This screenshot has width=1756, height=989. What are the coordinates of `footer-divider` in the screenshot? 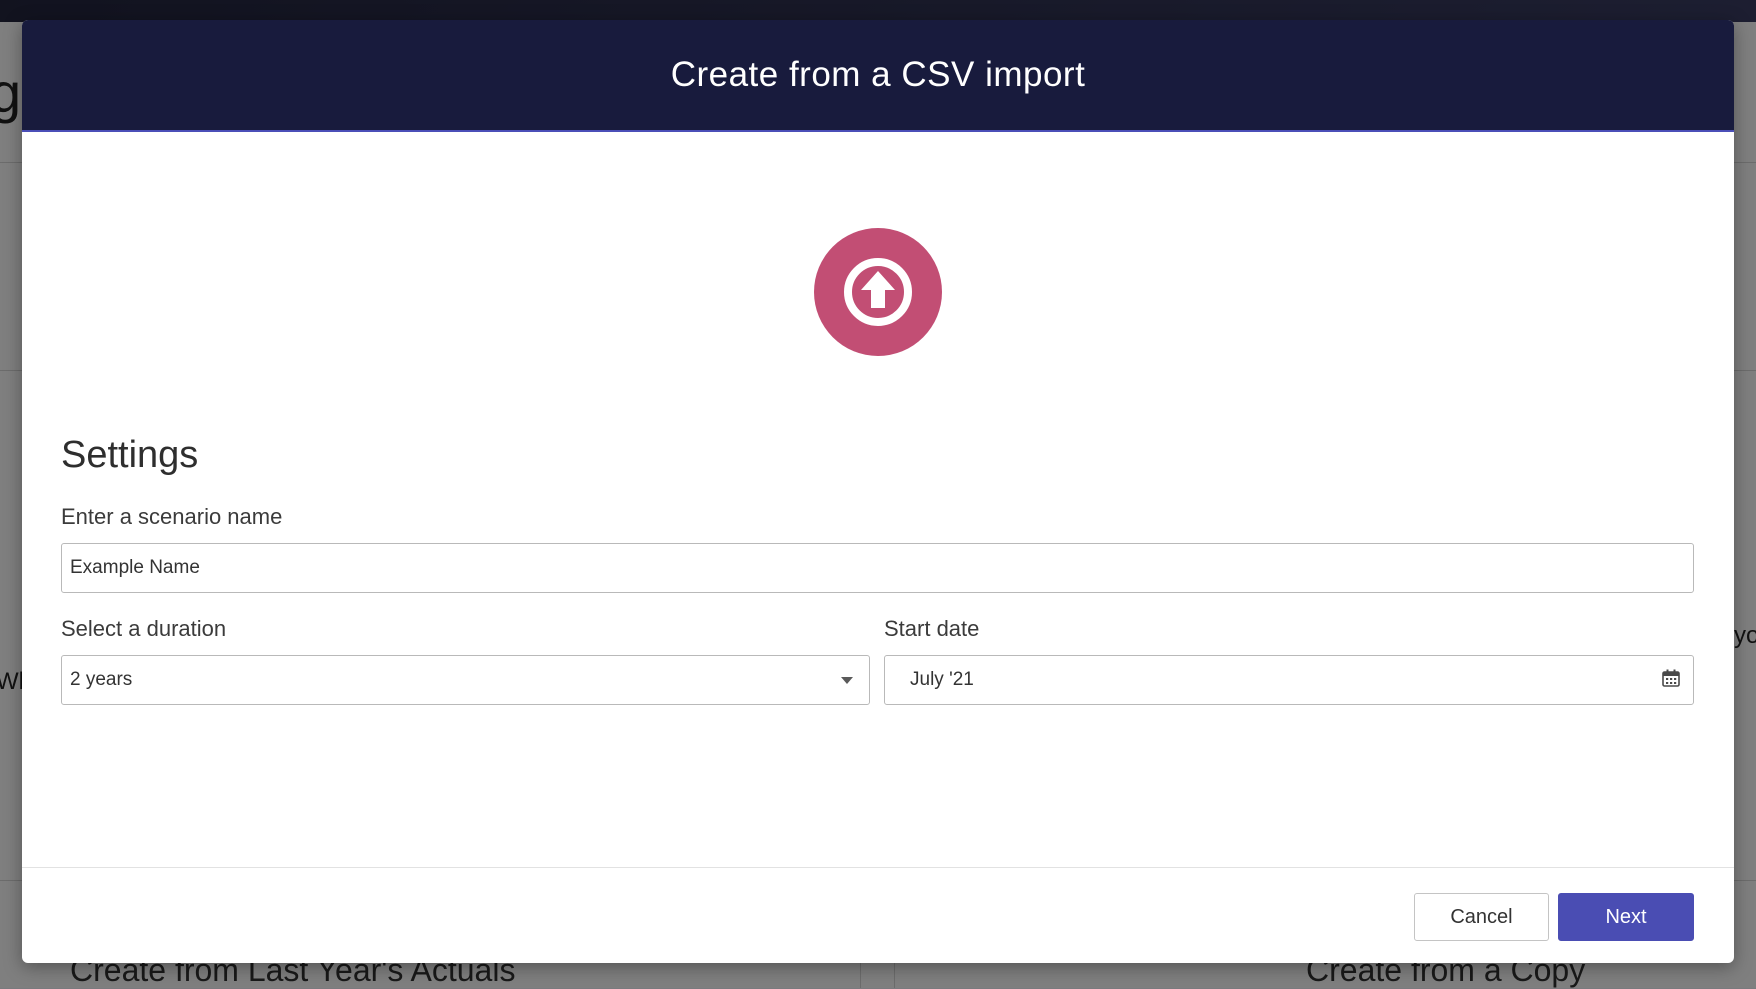 It's located at (878, 867).